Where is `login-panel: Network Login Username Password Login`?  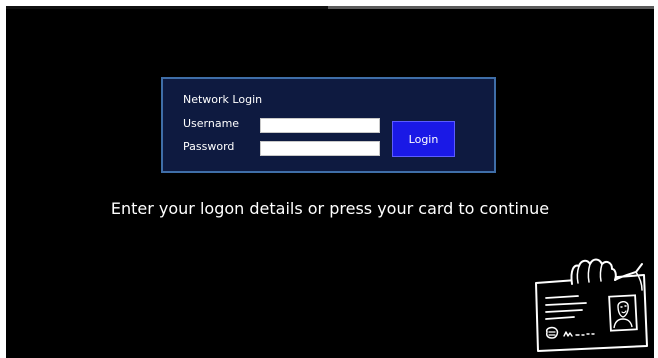
login-panel: Network Login Username Password Login is located at coordinates (328, 125).